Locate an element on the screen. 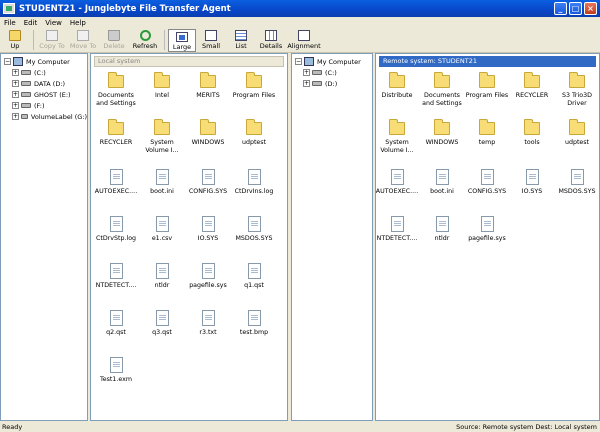 Image resolution: width=600 pixels, height=432 pixels. folder-item: temp is located at coordinates (487, 133).